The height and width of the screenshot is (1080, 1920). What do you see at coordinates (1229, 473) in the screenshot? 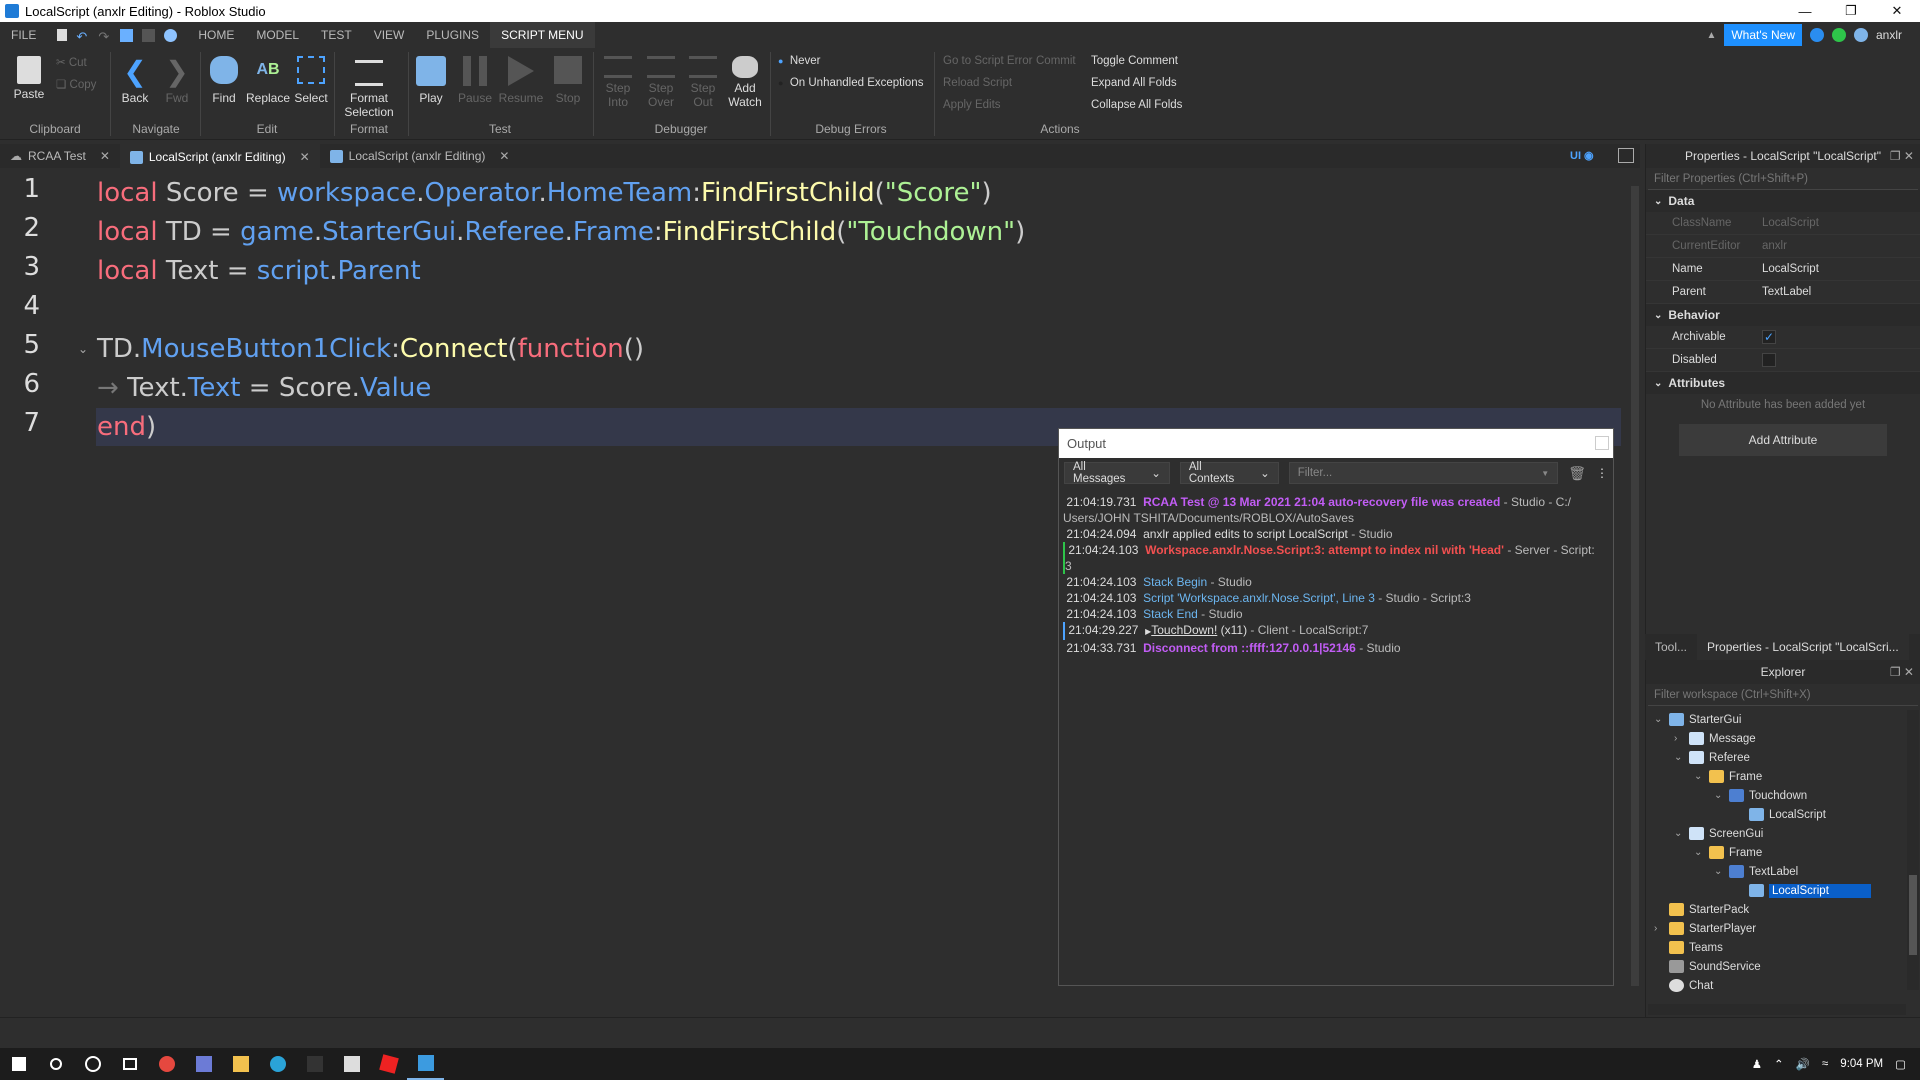
I see `context-filter-dropdown: All Contexts ⌄` at bounding box center [1229, 473].